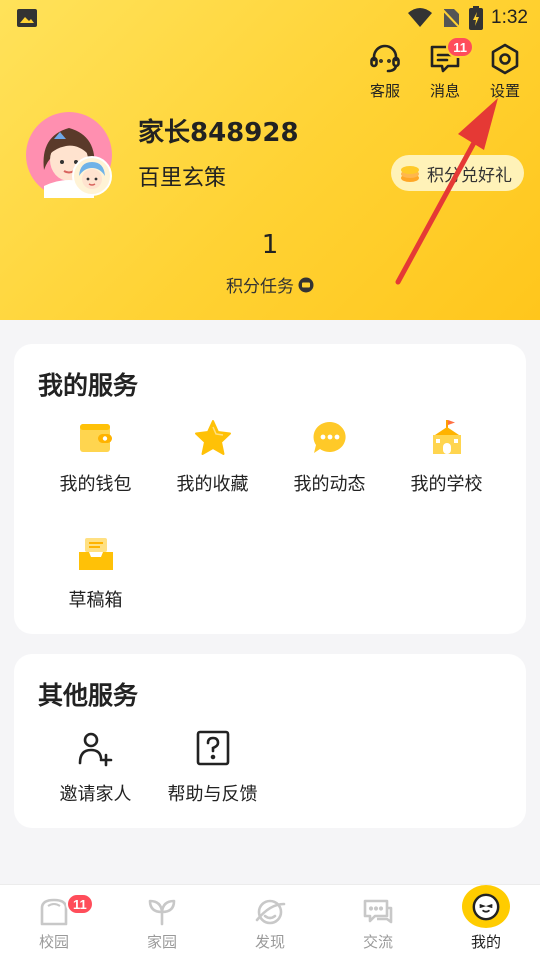  I want to click on campus-badge: 11, so click(80, 904).